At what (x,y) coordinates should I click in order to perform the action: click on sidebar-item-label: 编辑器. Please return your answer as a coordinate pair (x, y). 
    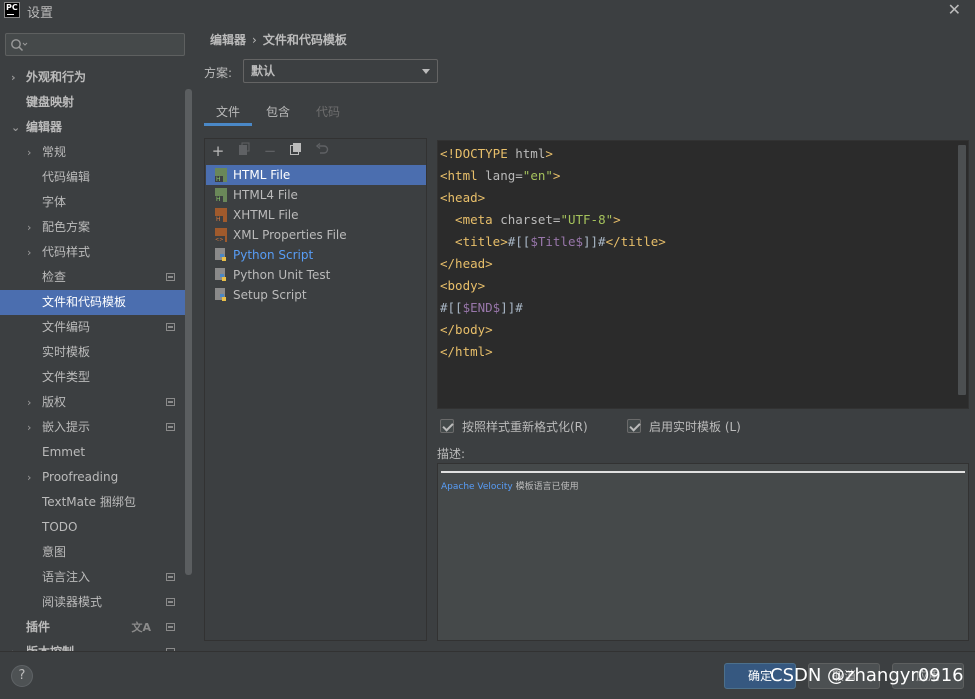
    Looking at the image, I should click on (44, 127).